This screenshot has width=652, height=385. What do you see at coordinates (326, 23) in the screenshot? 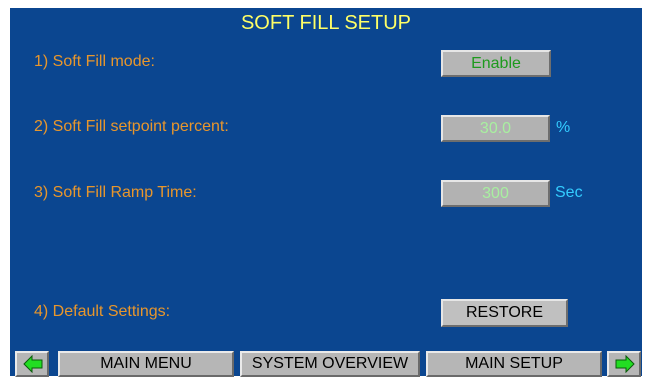
I see `page-title: SOFT FILL SETUP` at bounding box center [326, 23].